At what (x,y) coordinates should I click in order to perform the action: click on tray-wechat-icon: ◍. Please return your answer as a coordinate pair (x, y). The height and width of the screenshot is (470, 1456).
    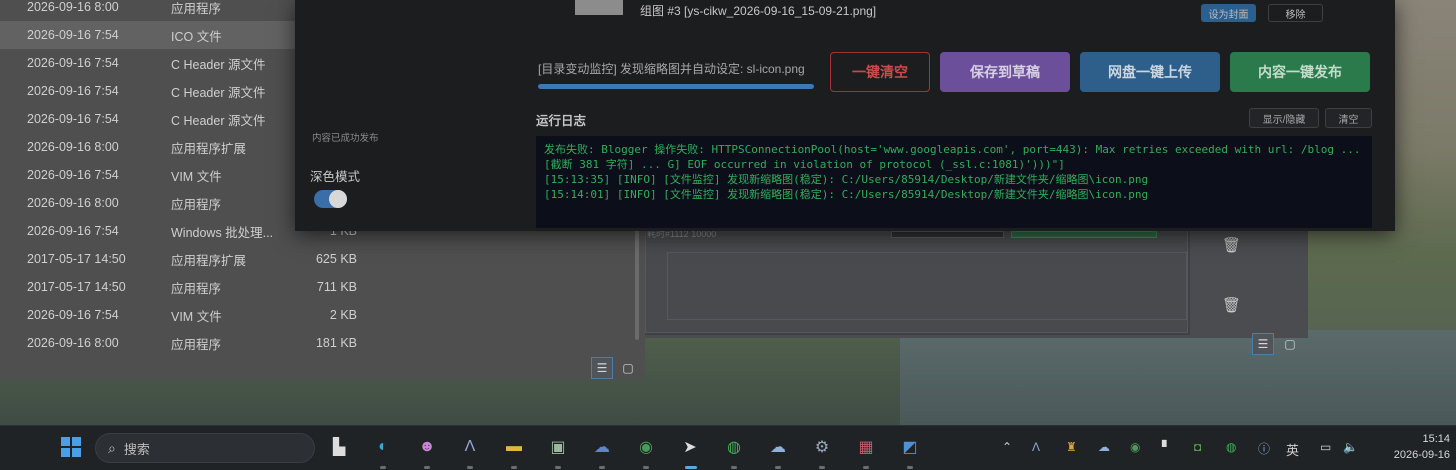
    Looking at the image, I should click on (1231, 447).